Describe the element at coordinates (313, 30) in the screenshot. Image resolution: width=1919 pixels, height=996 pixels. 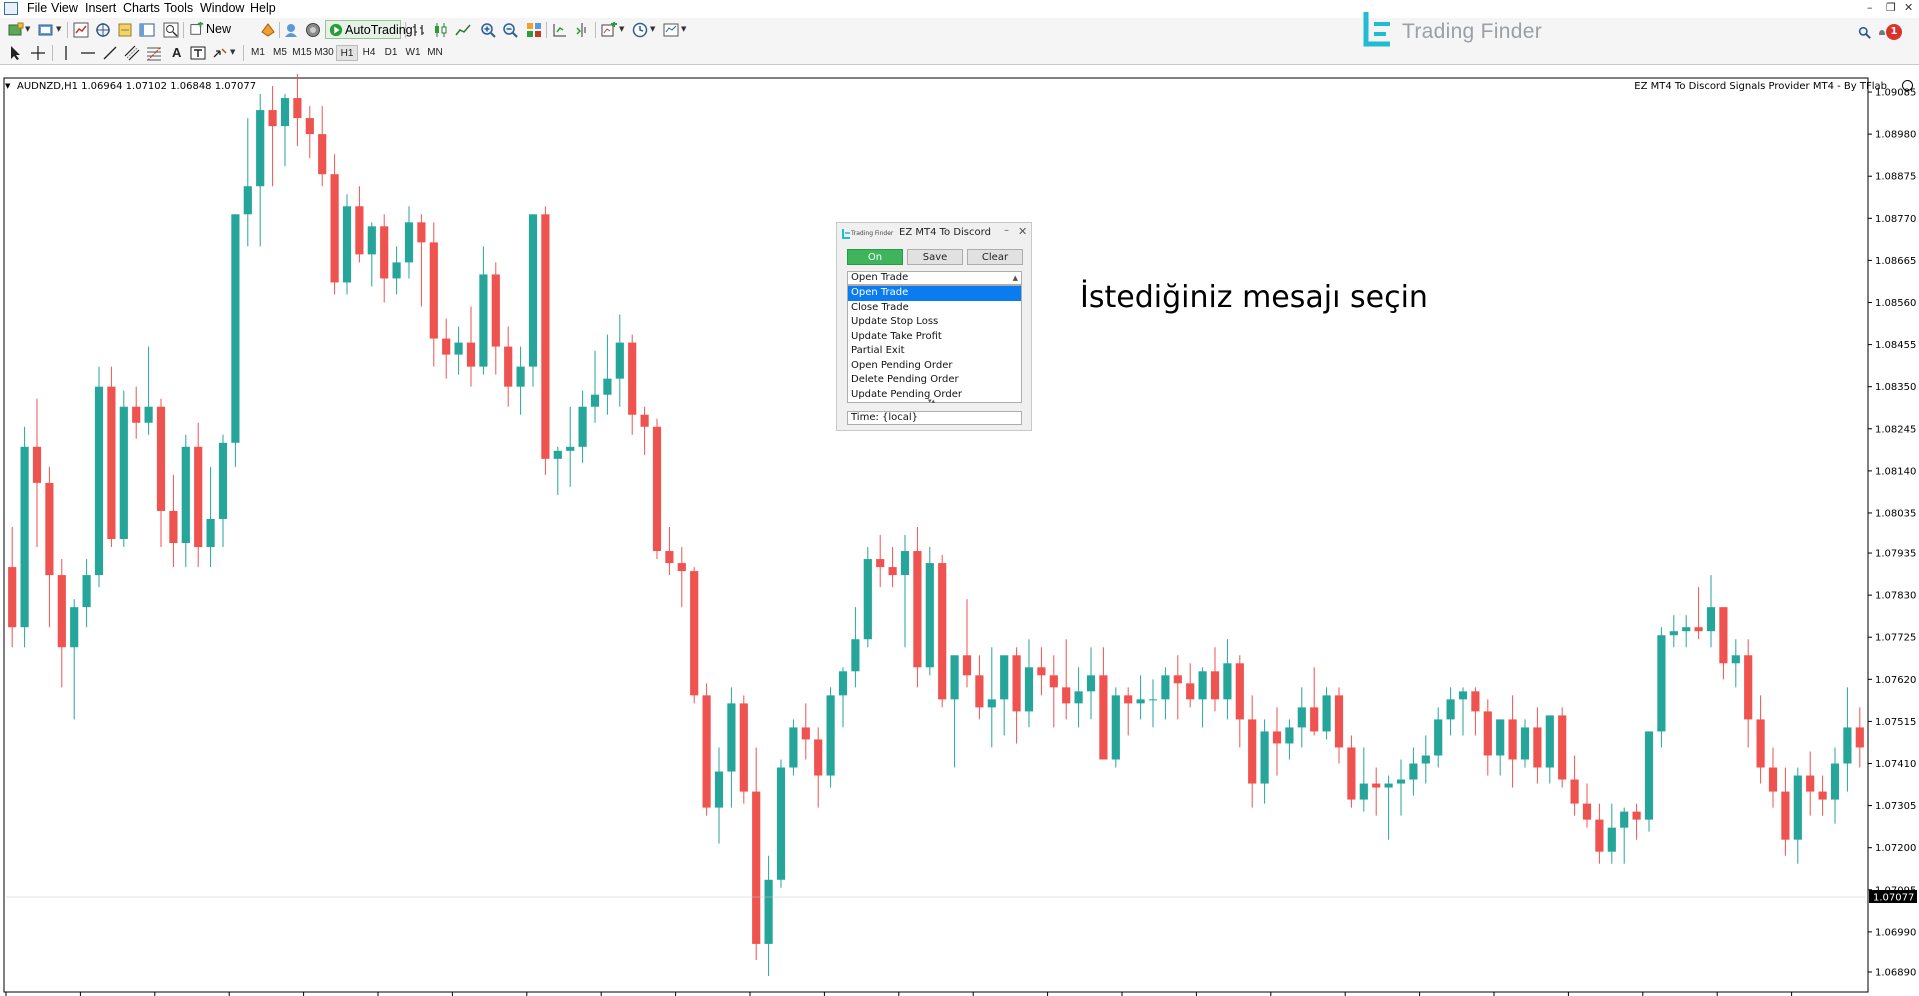
I see `market-icon` at that location.